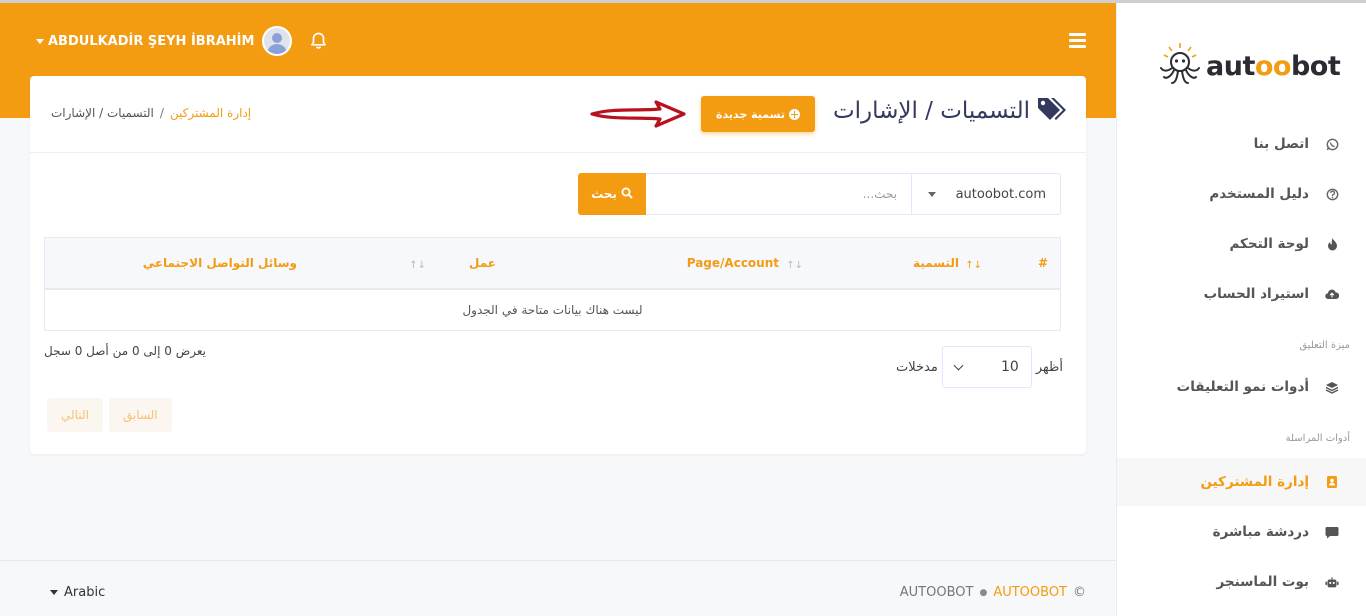 This screenshot has width=1366, height=616. What do you see at coordinates (1332, 194) in the screenshot?
I see `question-circle-icon` at bounding box center [1332, 194].